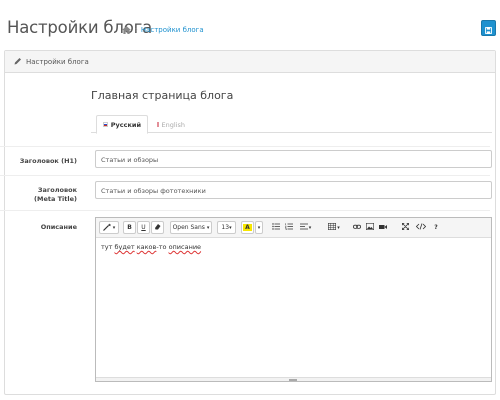 The width and height of the screenshot is (500, 400). I want to click on bullet-list-icon, so click(276, 227).